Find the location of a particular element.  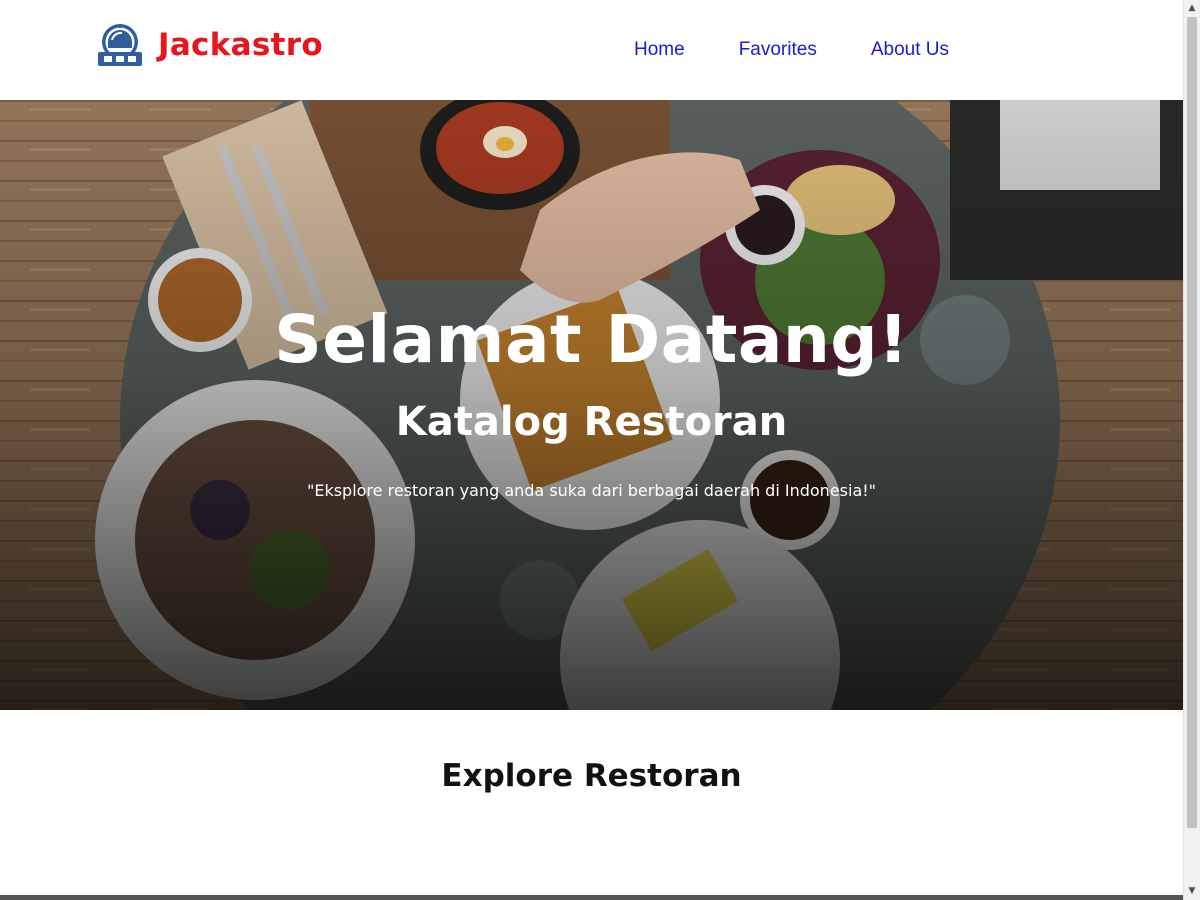

nav-favorites: Favorites is located at coordinates (778, 50).